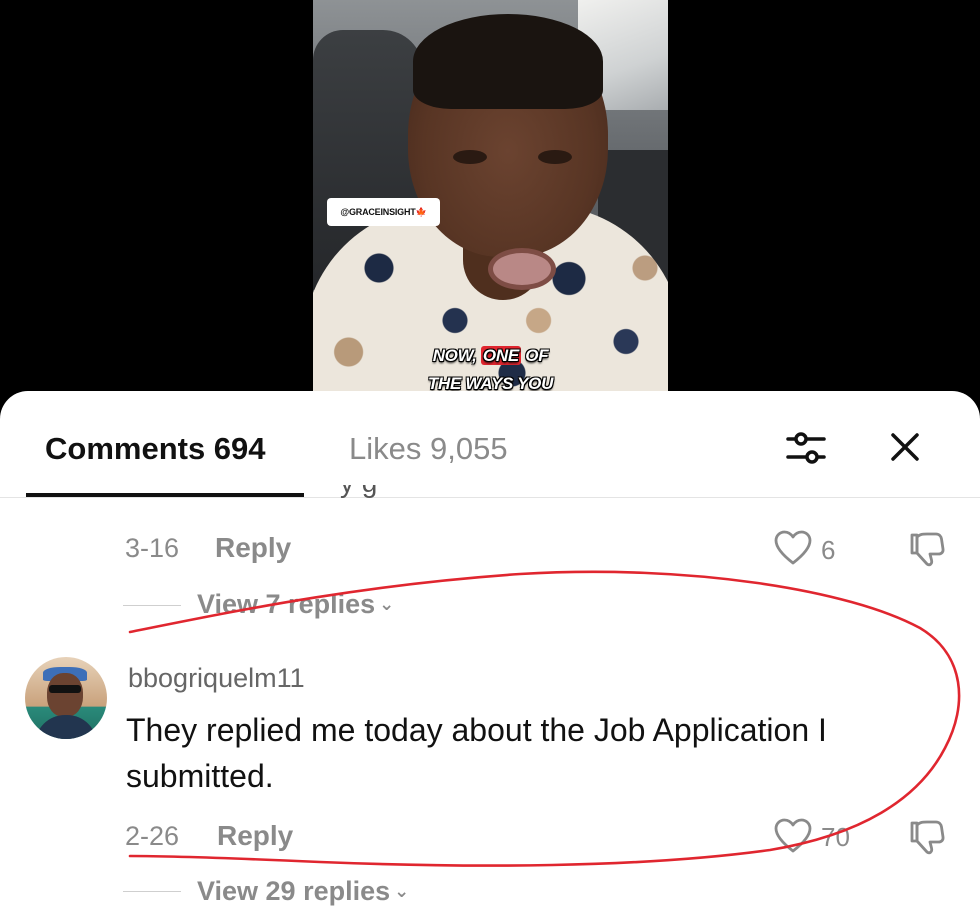  I want to click on right-eye, so click(555, 157).